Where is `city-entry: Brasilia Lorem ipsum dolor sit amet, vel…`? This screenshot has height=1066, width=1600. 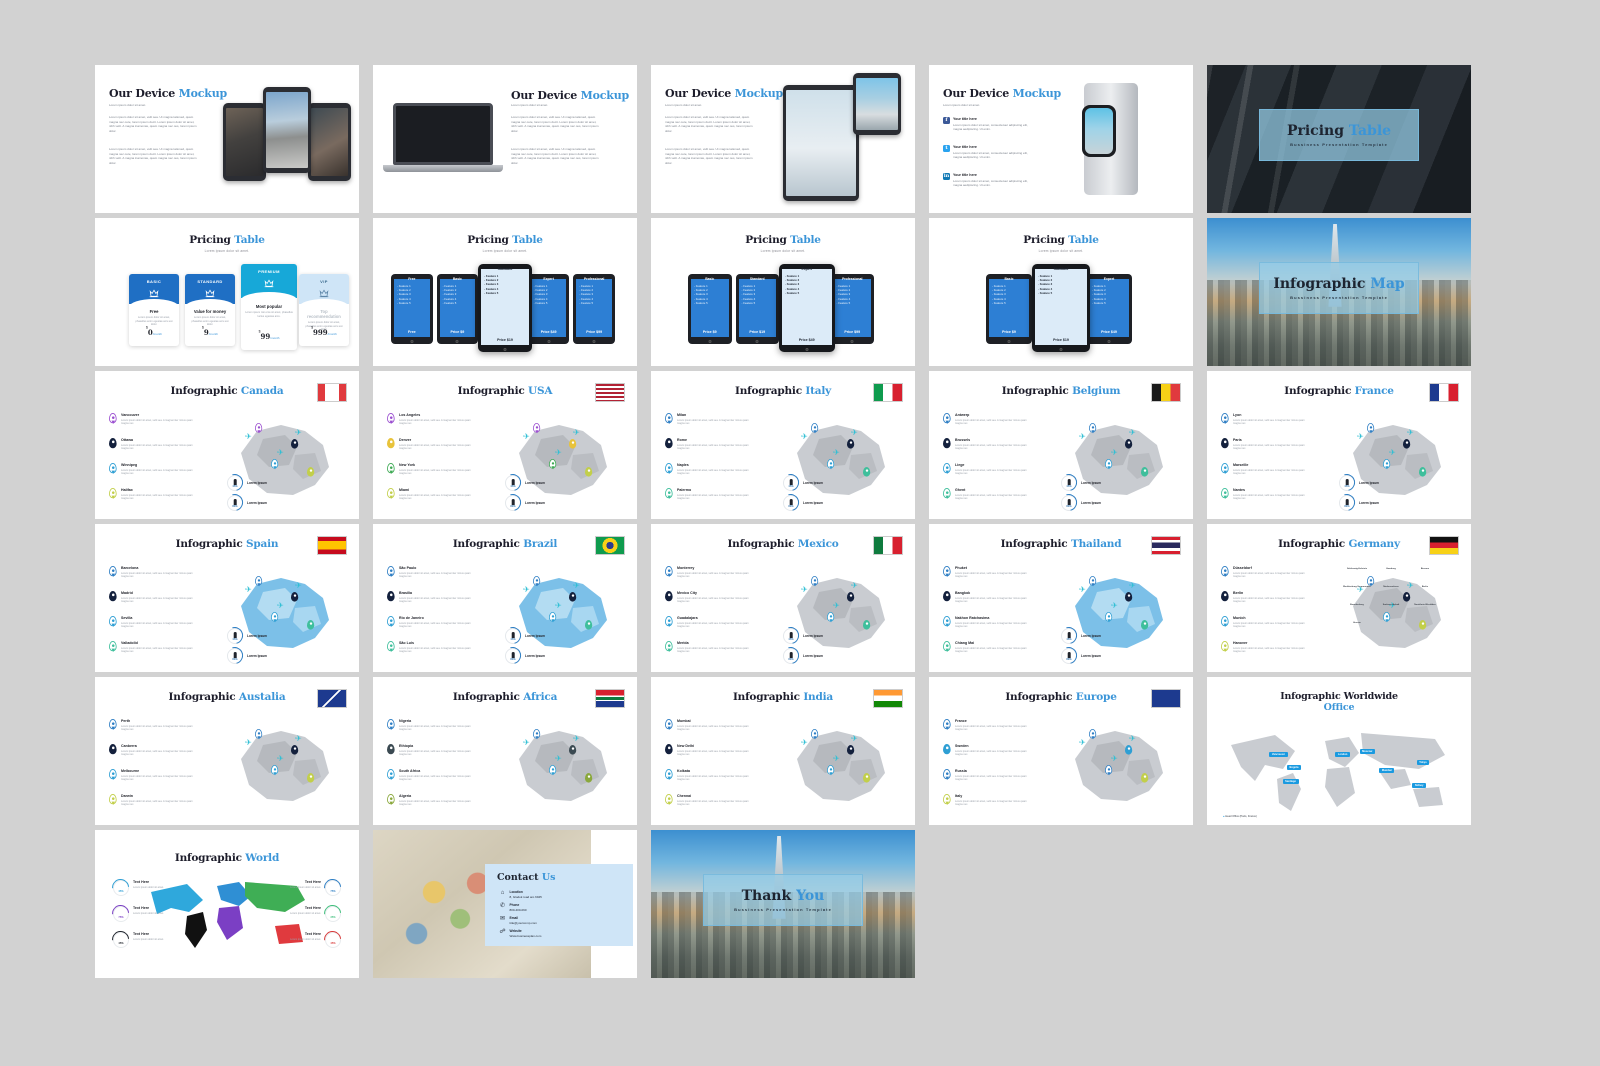
city-entry: Brasilia Lorem ipsum dolor sit amet, vel… is located at coordinates (439, 597).